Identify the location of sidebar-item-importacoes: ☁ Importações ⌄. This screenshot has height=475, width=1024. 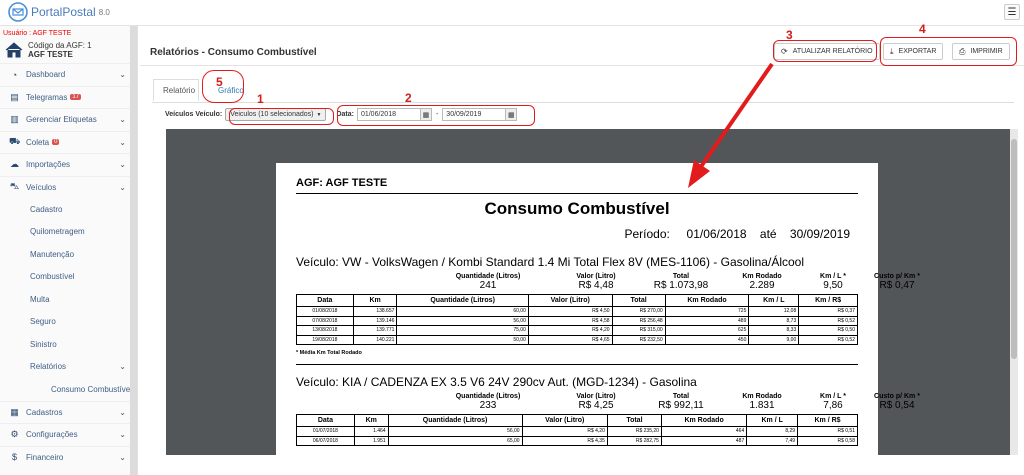
(68, 164).